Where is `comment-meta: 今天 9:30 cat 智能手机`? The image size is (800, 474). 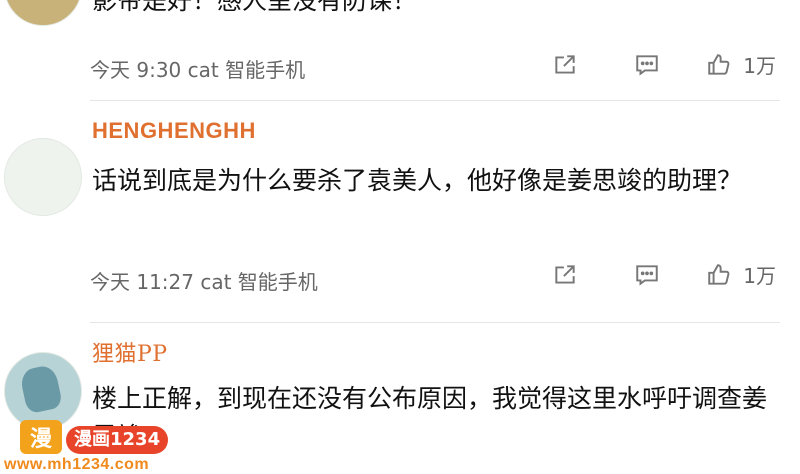
comment-meta: 今天 9:30 cat 智能手机 is located at coordinates (197, 68).